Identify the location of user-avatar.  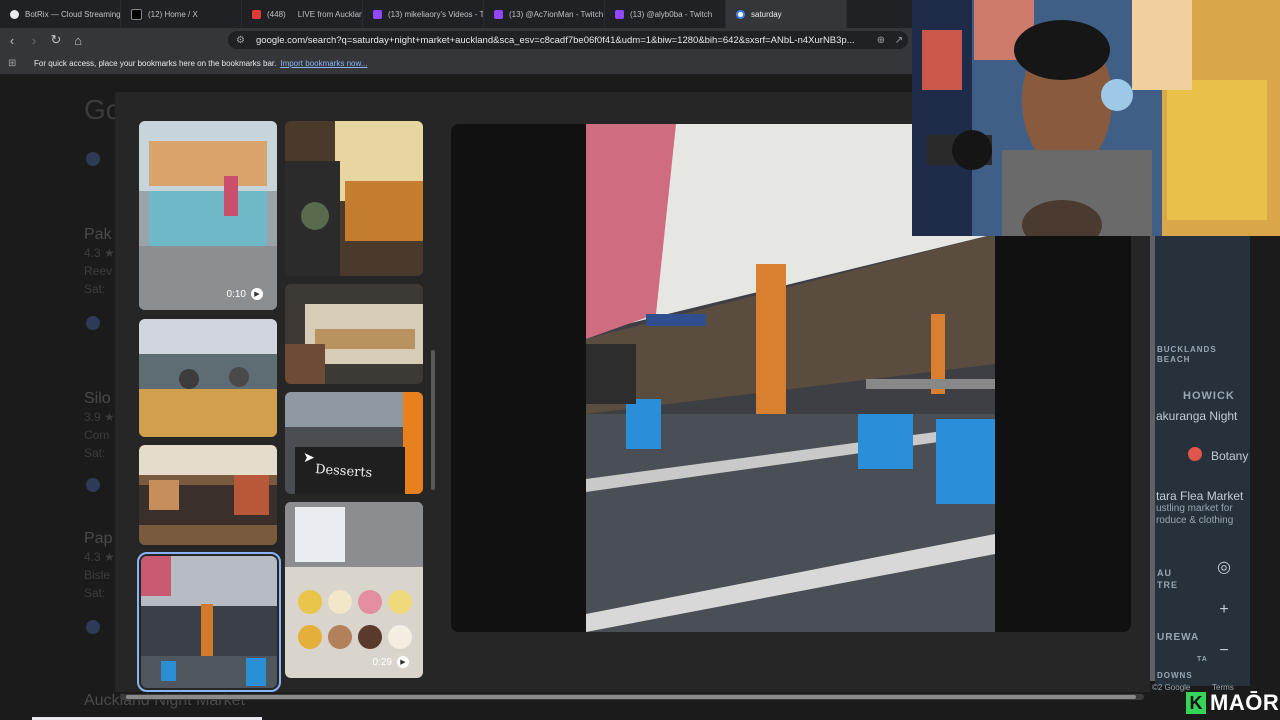
(93, 159).